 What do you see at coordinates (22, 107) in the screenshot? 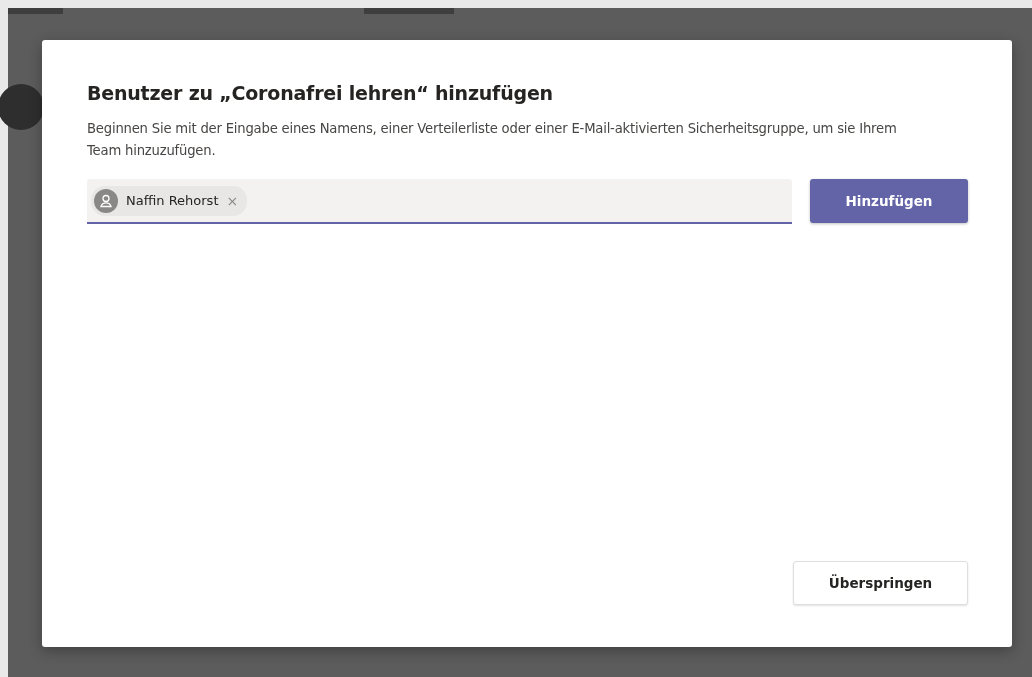
I see `blurred-avatar` at bounding box center [22, 107].